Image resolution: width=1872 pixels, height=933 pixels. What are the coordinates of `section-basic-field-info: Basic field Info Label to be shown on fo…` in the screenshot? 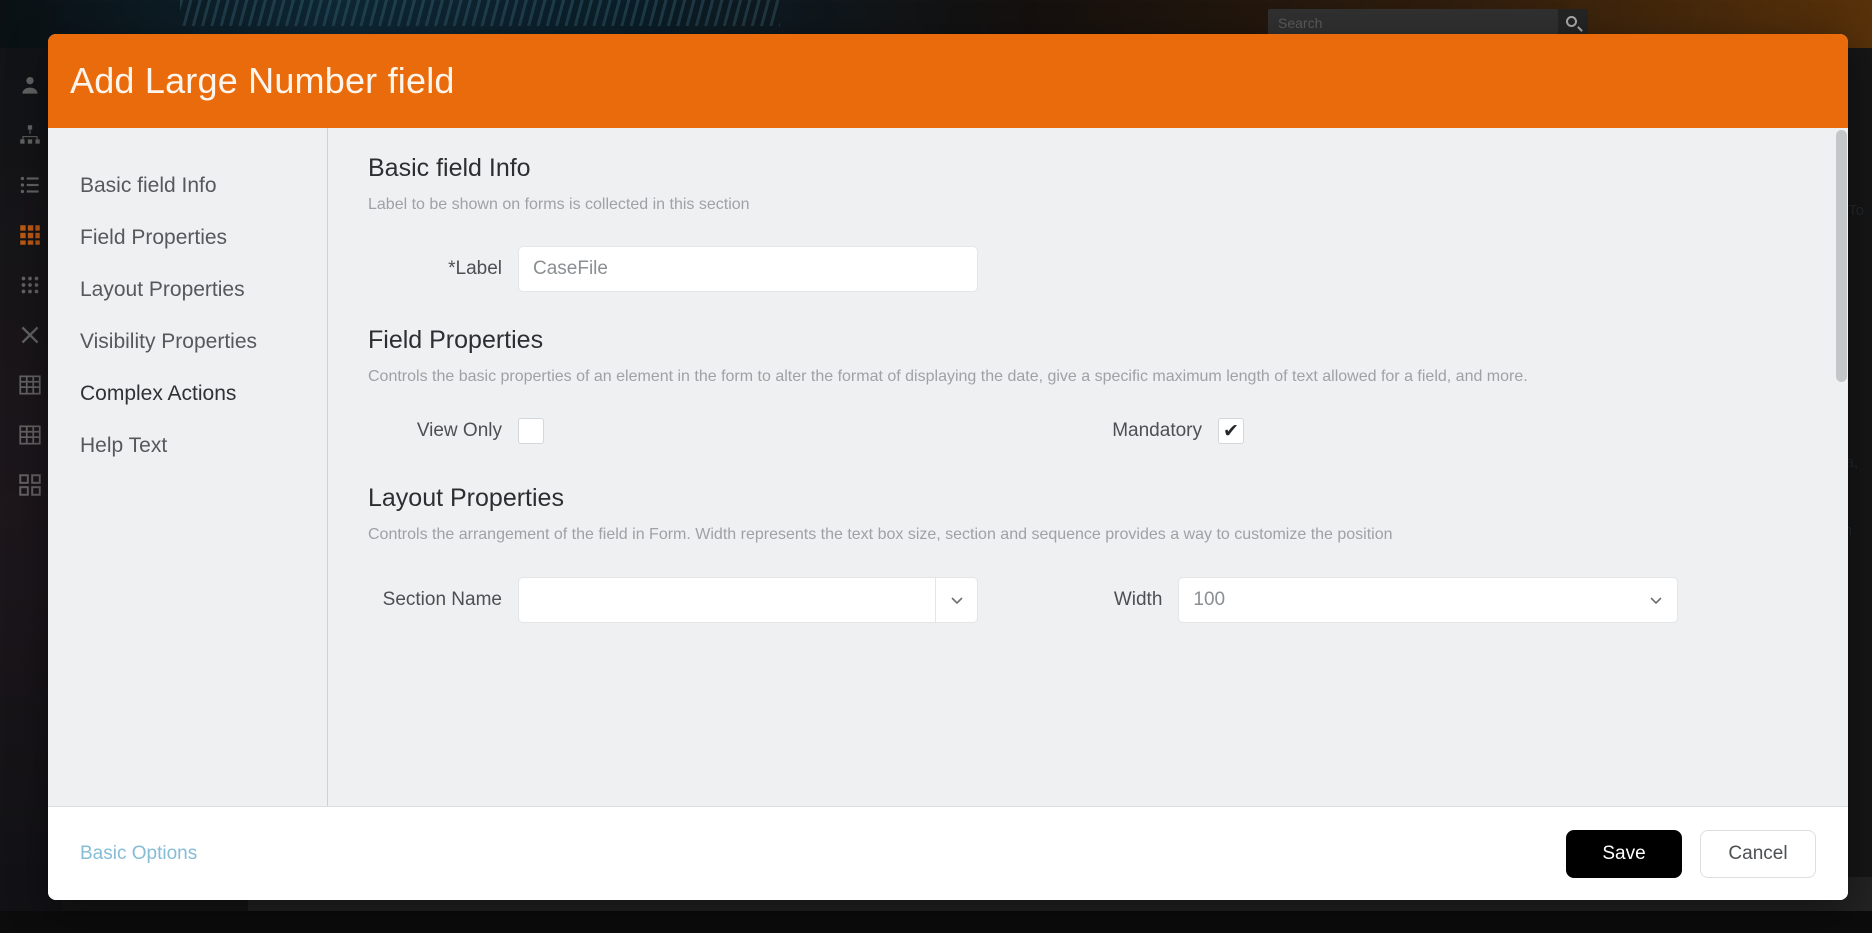 It's located at (1088, 223).